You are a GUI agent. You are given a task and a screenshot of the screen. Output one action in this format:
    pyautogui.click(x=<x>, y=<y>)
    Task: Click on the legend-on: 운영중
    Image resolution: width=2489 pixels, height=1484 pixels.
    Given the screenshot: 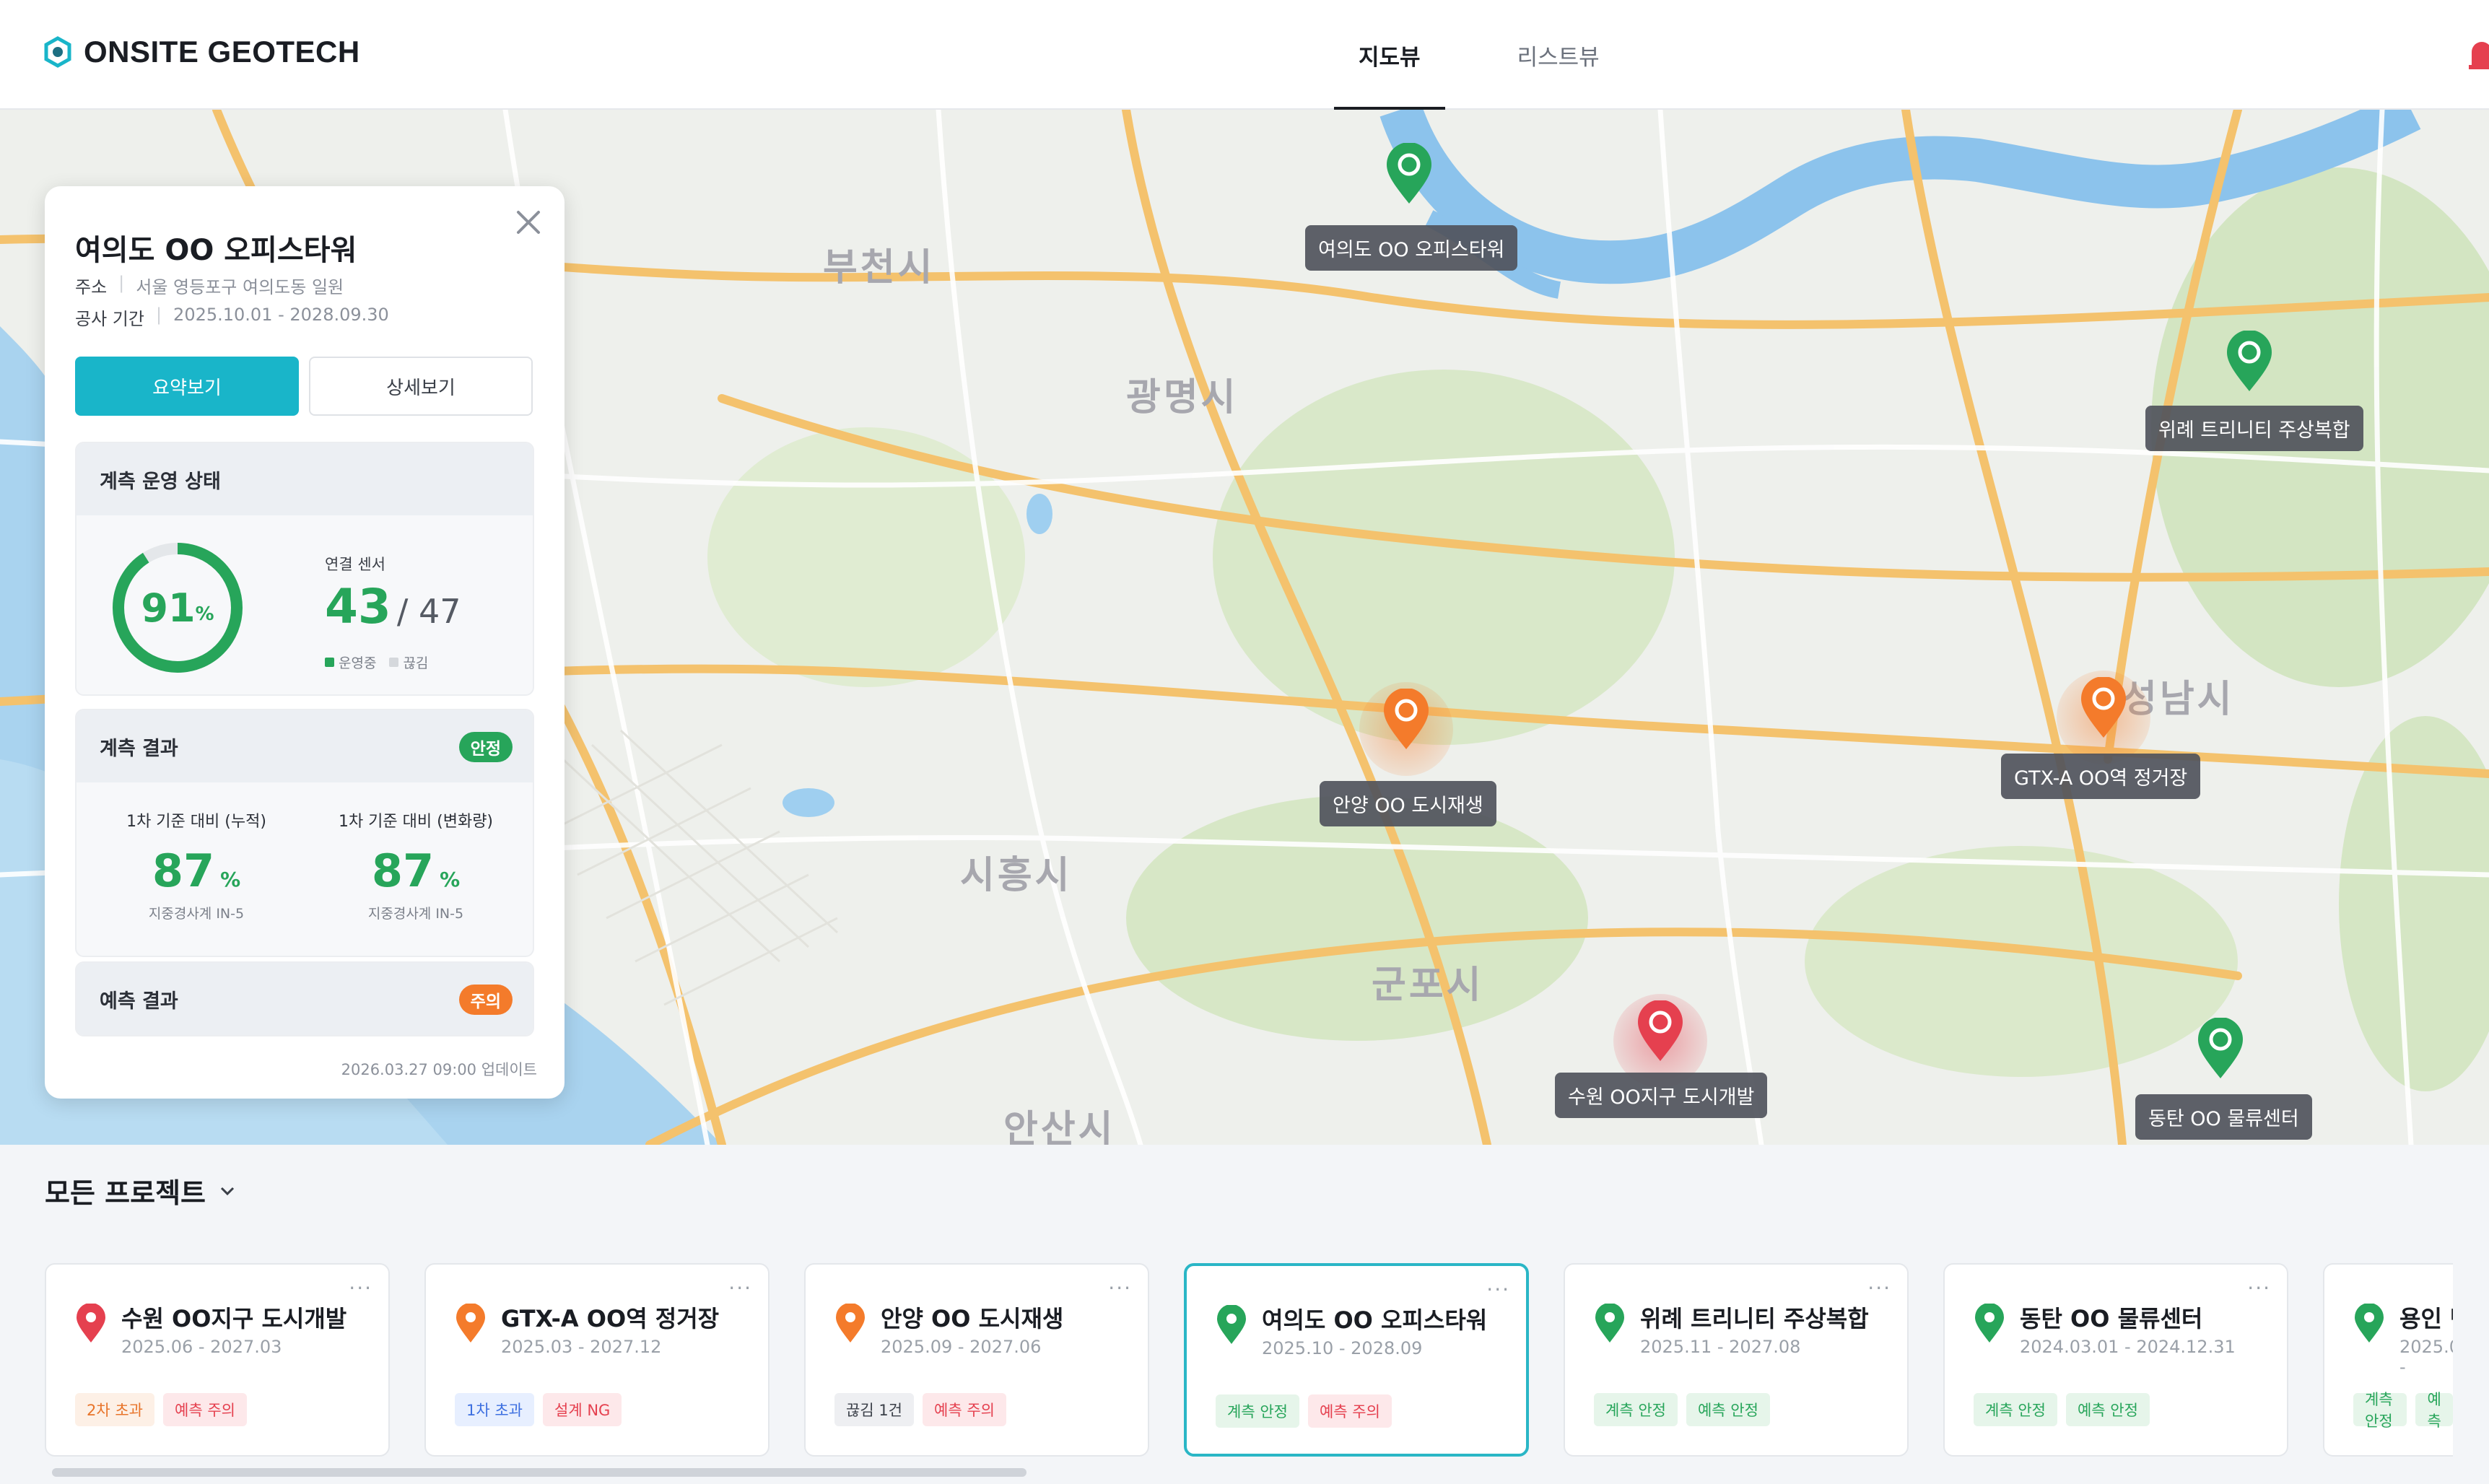 What is the action you would take?
    pyautogui.click(x=350, y=662)
    